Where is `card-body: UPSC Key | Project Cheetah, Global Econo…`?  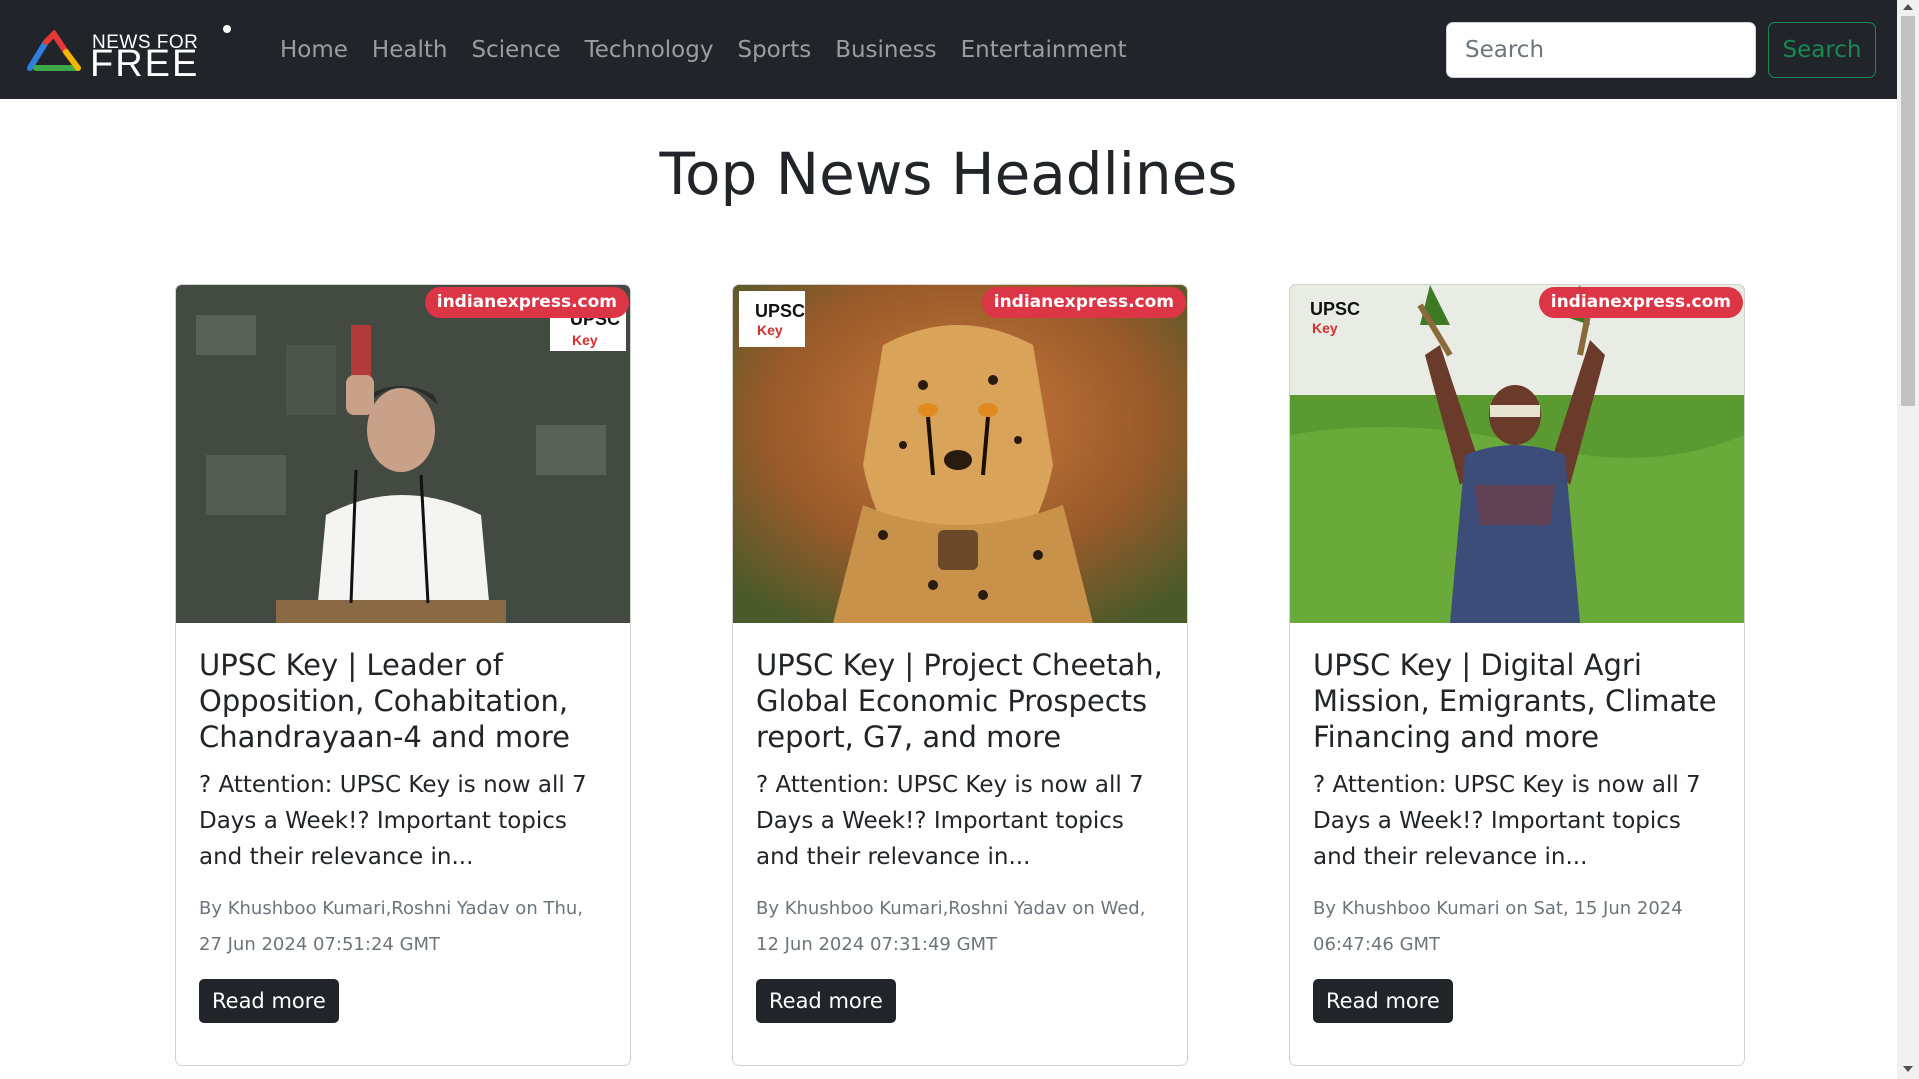 card-body: UPSC Key | Project Cheetah, Global Econo… is located at coordinates (961, 835).